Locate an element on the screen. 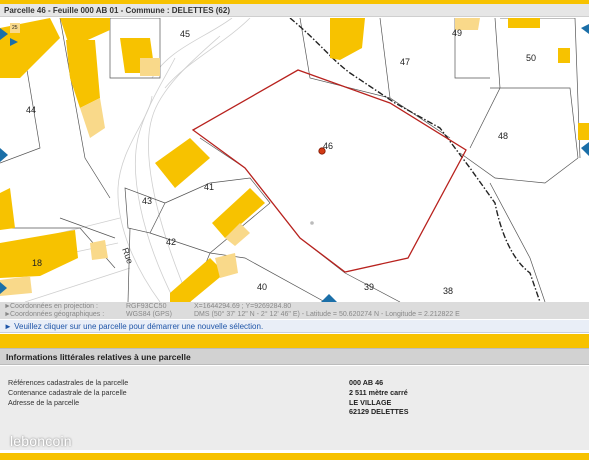  street-label: Rue is located at coordinates (127, 255).